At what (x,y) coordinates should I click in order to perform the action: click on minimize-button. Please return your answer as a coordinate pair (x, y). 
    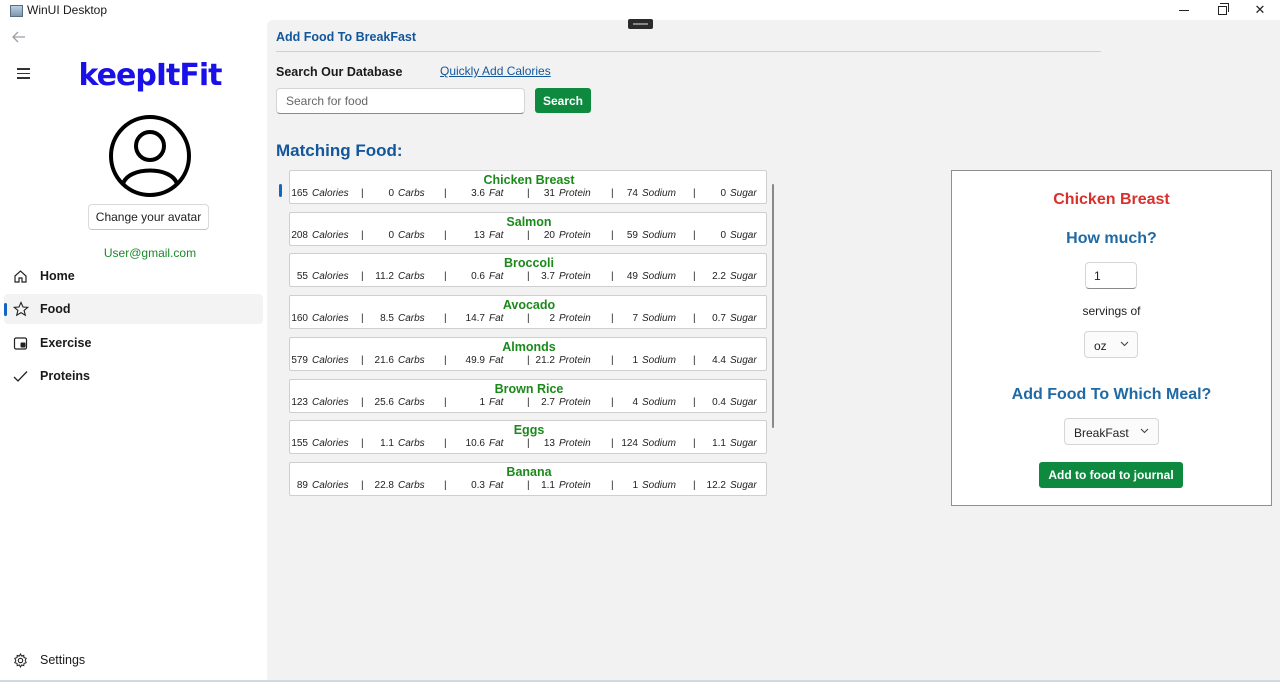
    Looking at the image, I should click on (1184, 10).